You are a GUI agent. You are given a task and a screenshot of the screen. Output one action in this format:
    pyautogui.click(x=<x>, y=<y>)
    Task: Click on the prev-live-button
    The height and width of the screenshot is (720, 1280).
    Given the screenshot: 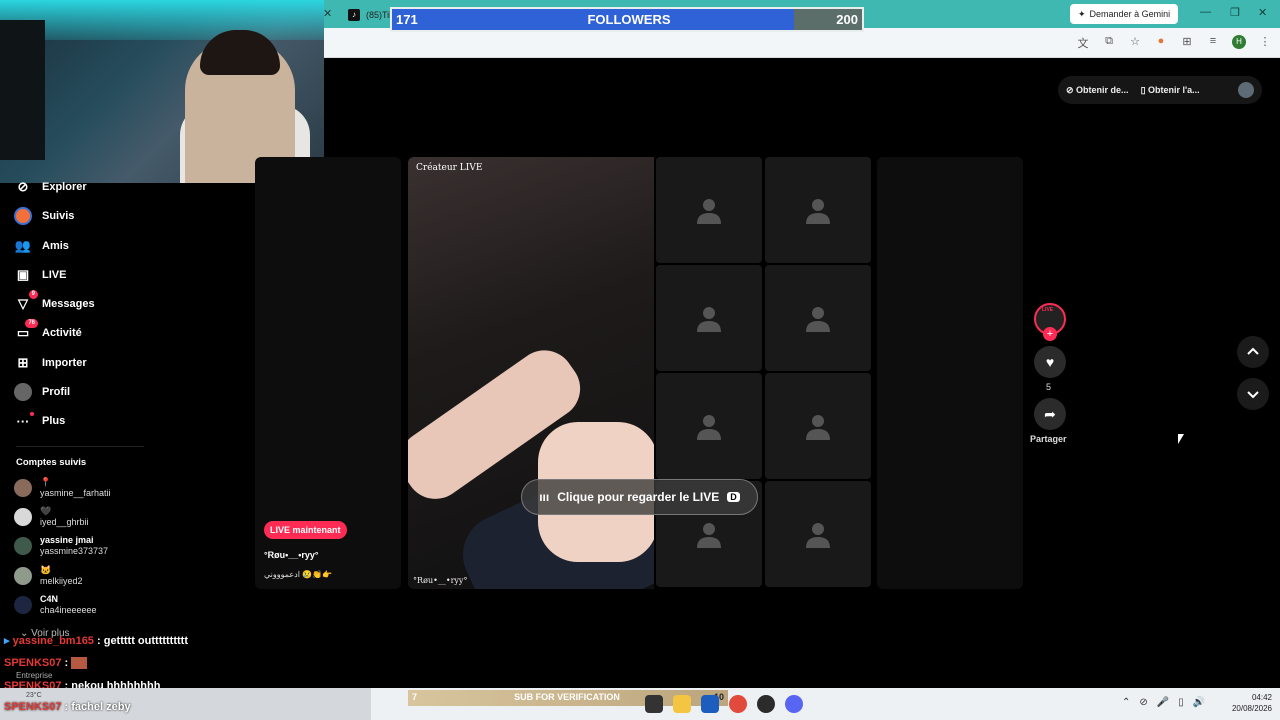 What is the action you would take?
    pyautogui.click(x=1253, y=352)
    